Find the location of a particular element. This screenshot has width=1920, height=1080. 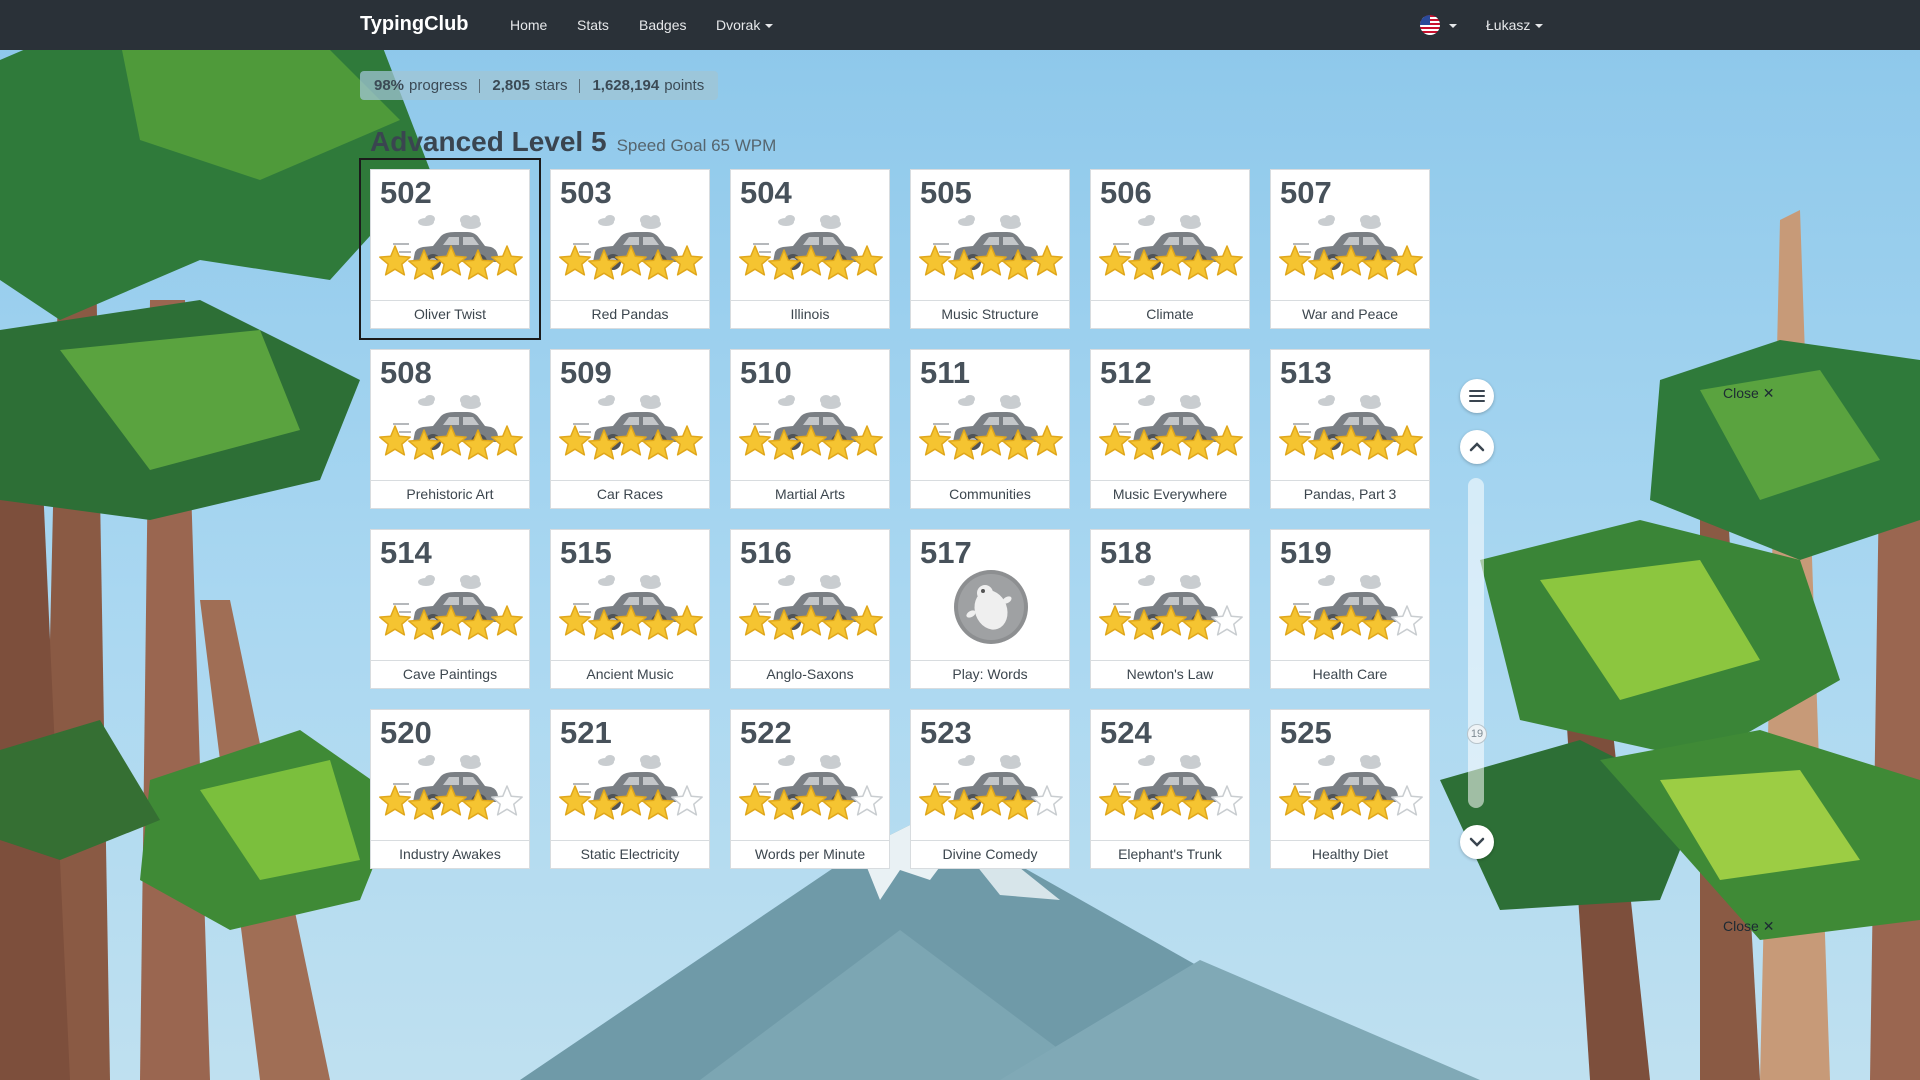

lesson-number: 504 is located at coordinates (766, 192).